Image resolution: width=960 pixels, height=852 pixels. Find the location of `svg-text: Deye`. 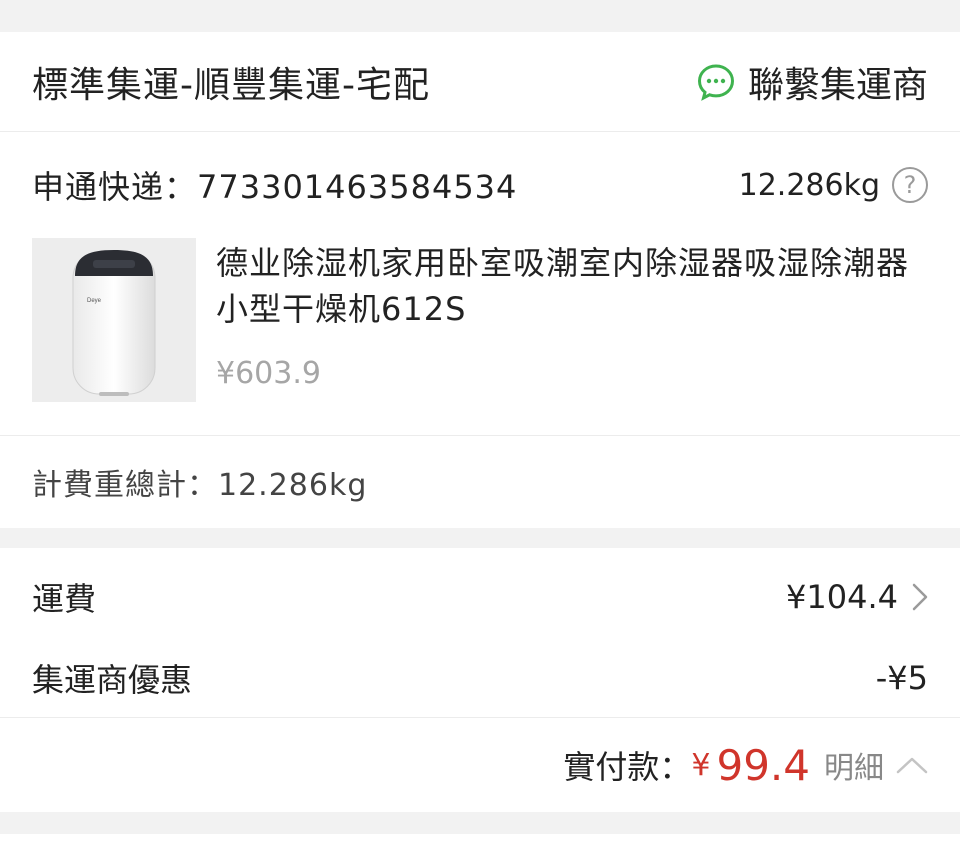

svg-text: Deye is located at coordinates (94, 301).